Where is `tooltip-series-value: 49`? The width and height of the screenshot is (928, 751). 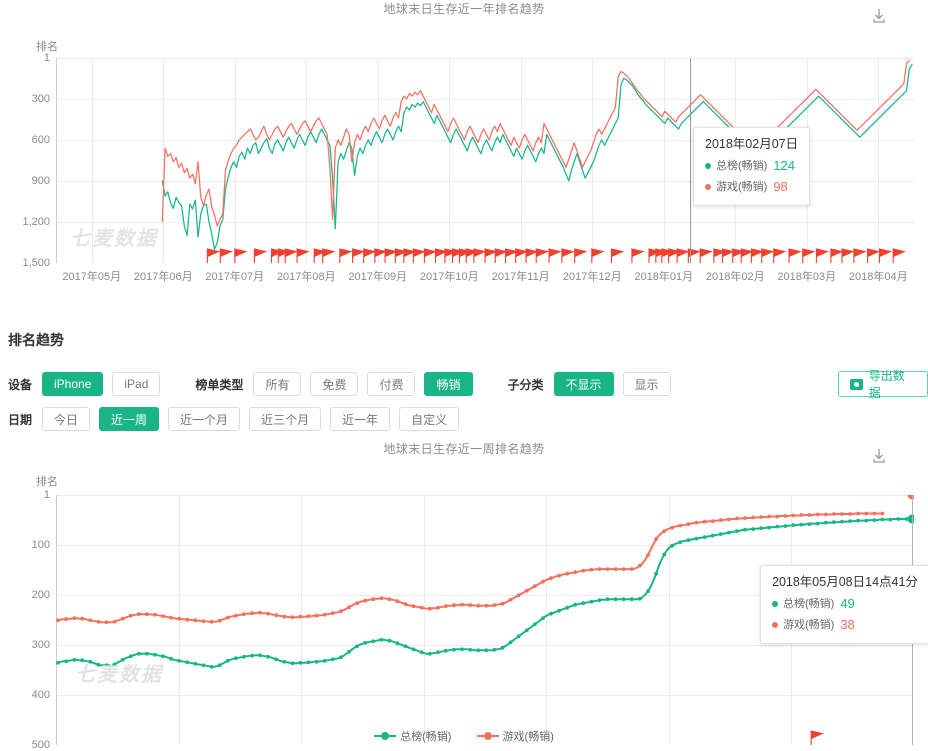
tooltip-series-value: 49 is located at coordinates (847, 604).